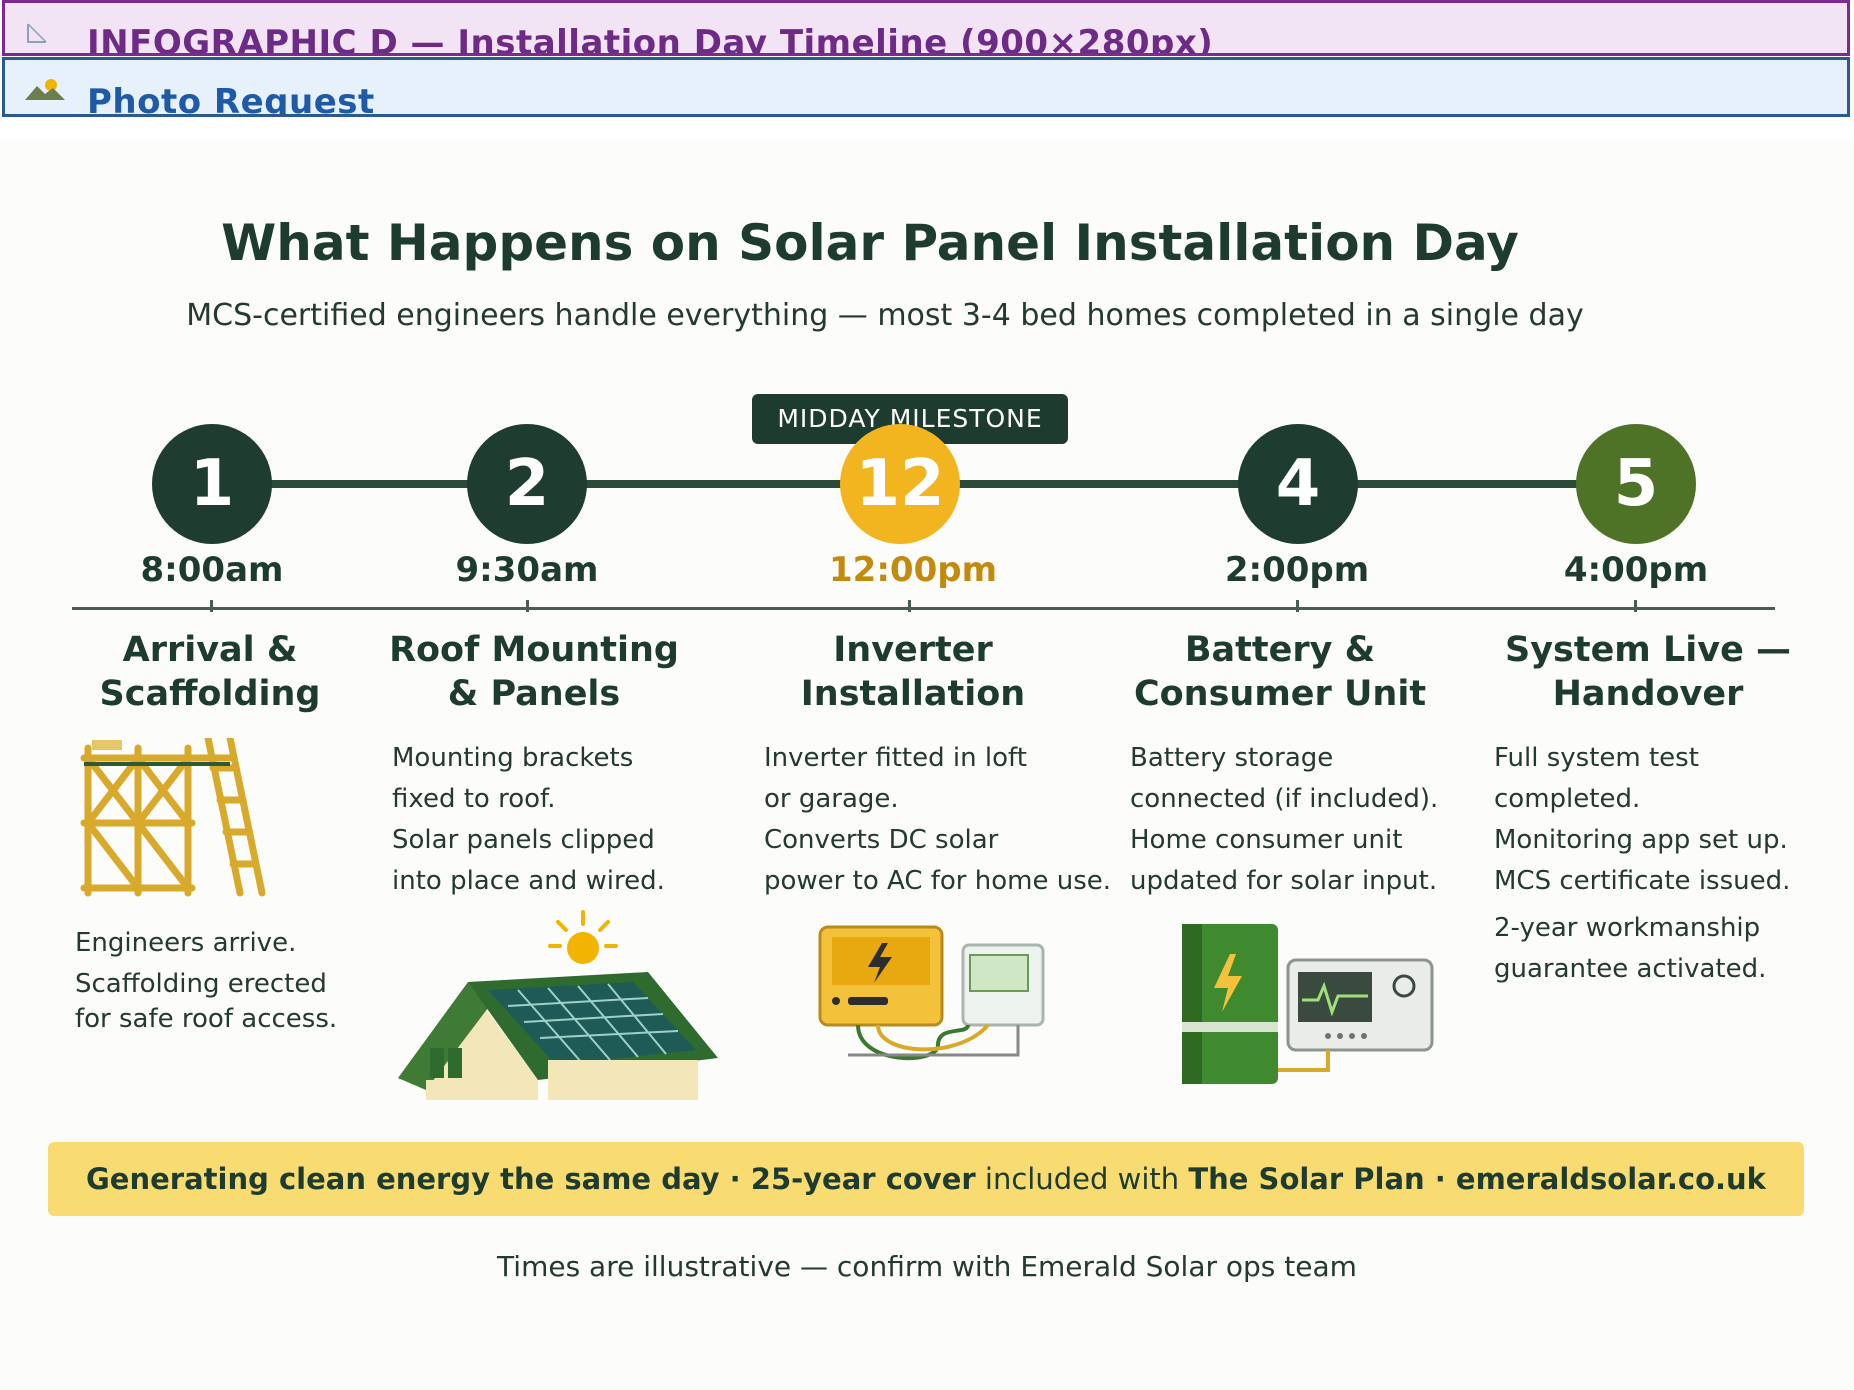 The width and height of the screenshot is (1854, 1390). What do you see at coordinates (173, 817) in the screenshot?
I see `scaffolding-illustration` at bounding box center [173, 817].